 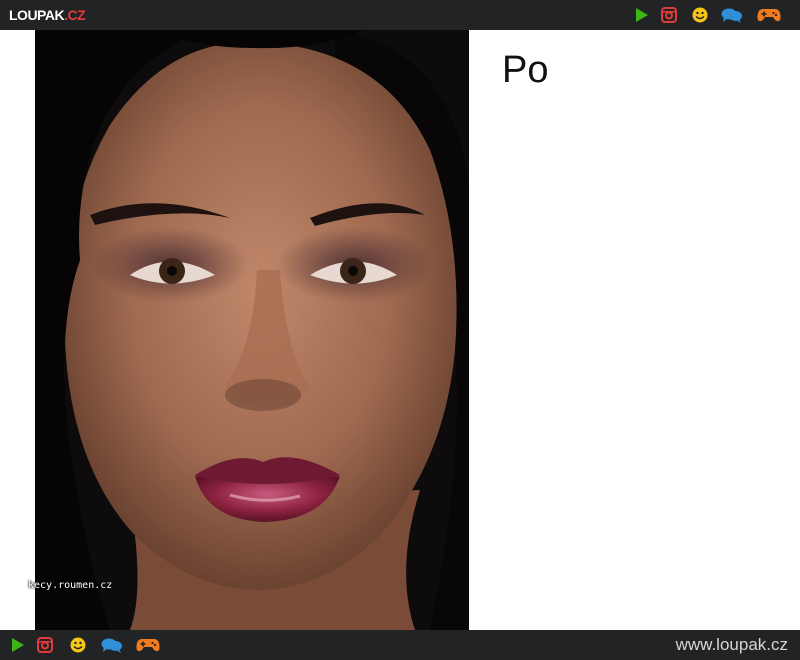 I want to click on logo-tld: CZ, so click(x=76, y=15).